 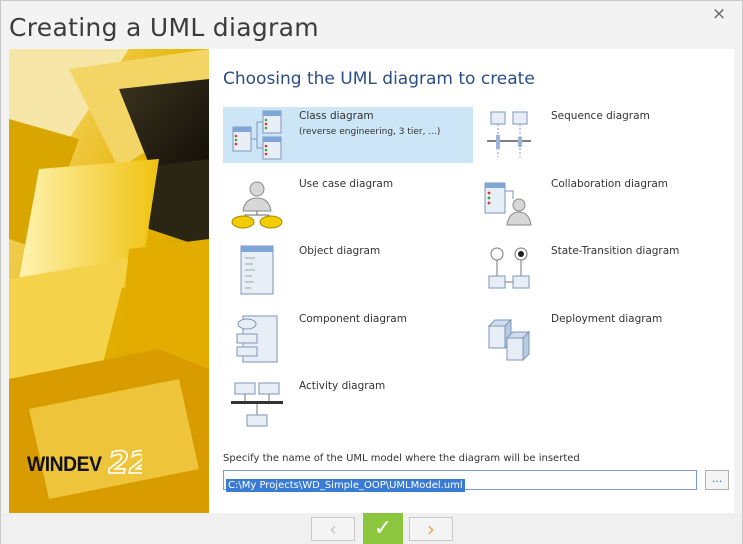 I want to click on version-number: 22, so click(x=125, y=461).